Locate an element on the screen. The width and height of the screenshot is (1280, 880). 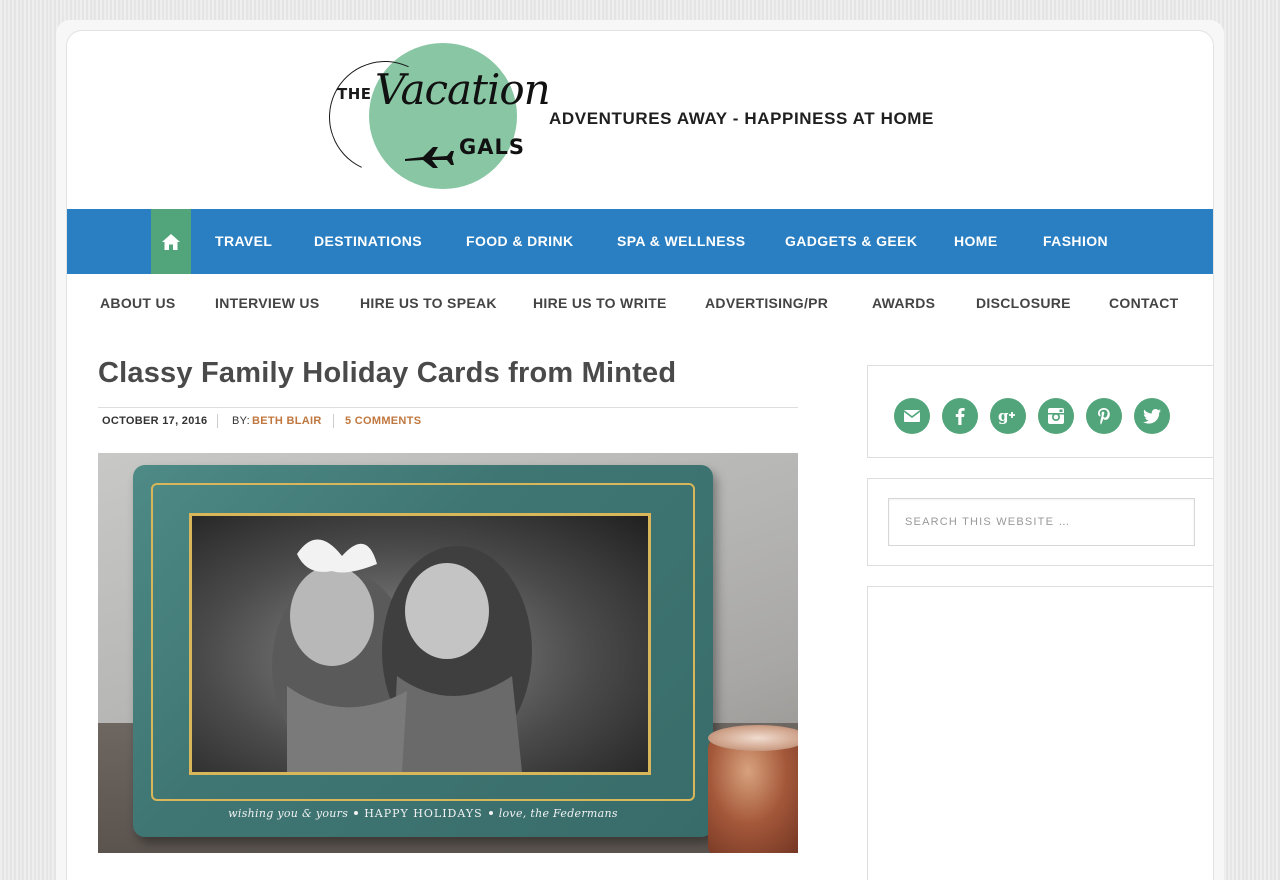
post-title: Classy Family Holiday Cards from Minted is located at coordinates (387, 373).